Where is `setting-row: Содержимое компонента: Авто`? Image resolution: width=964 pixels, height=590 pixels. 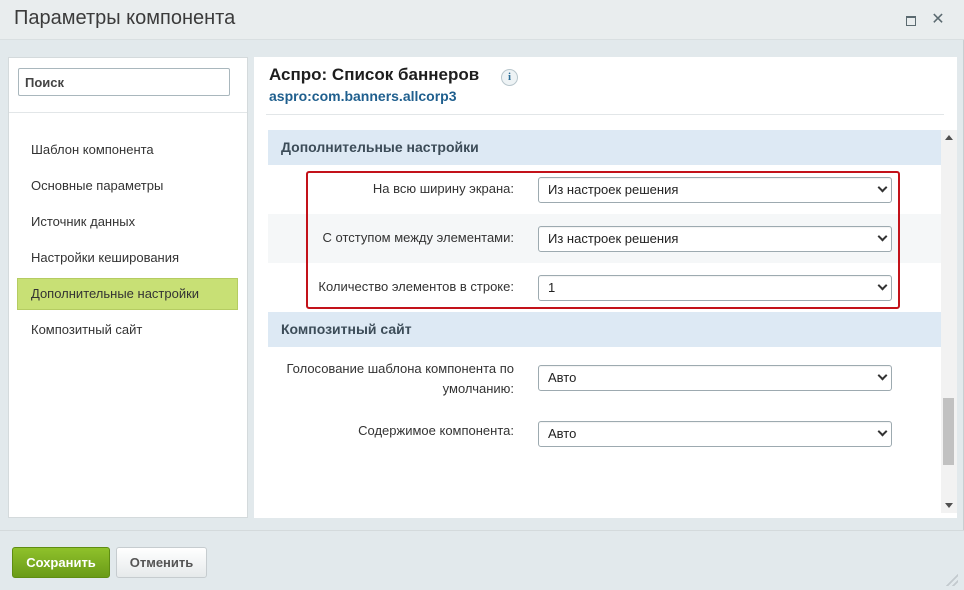 setting-row: Содержимое компонента: Авто is located at coordinates (604, 434).